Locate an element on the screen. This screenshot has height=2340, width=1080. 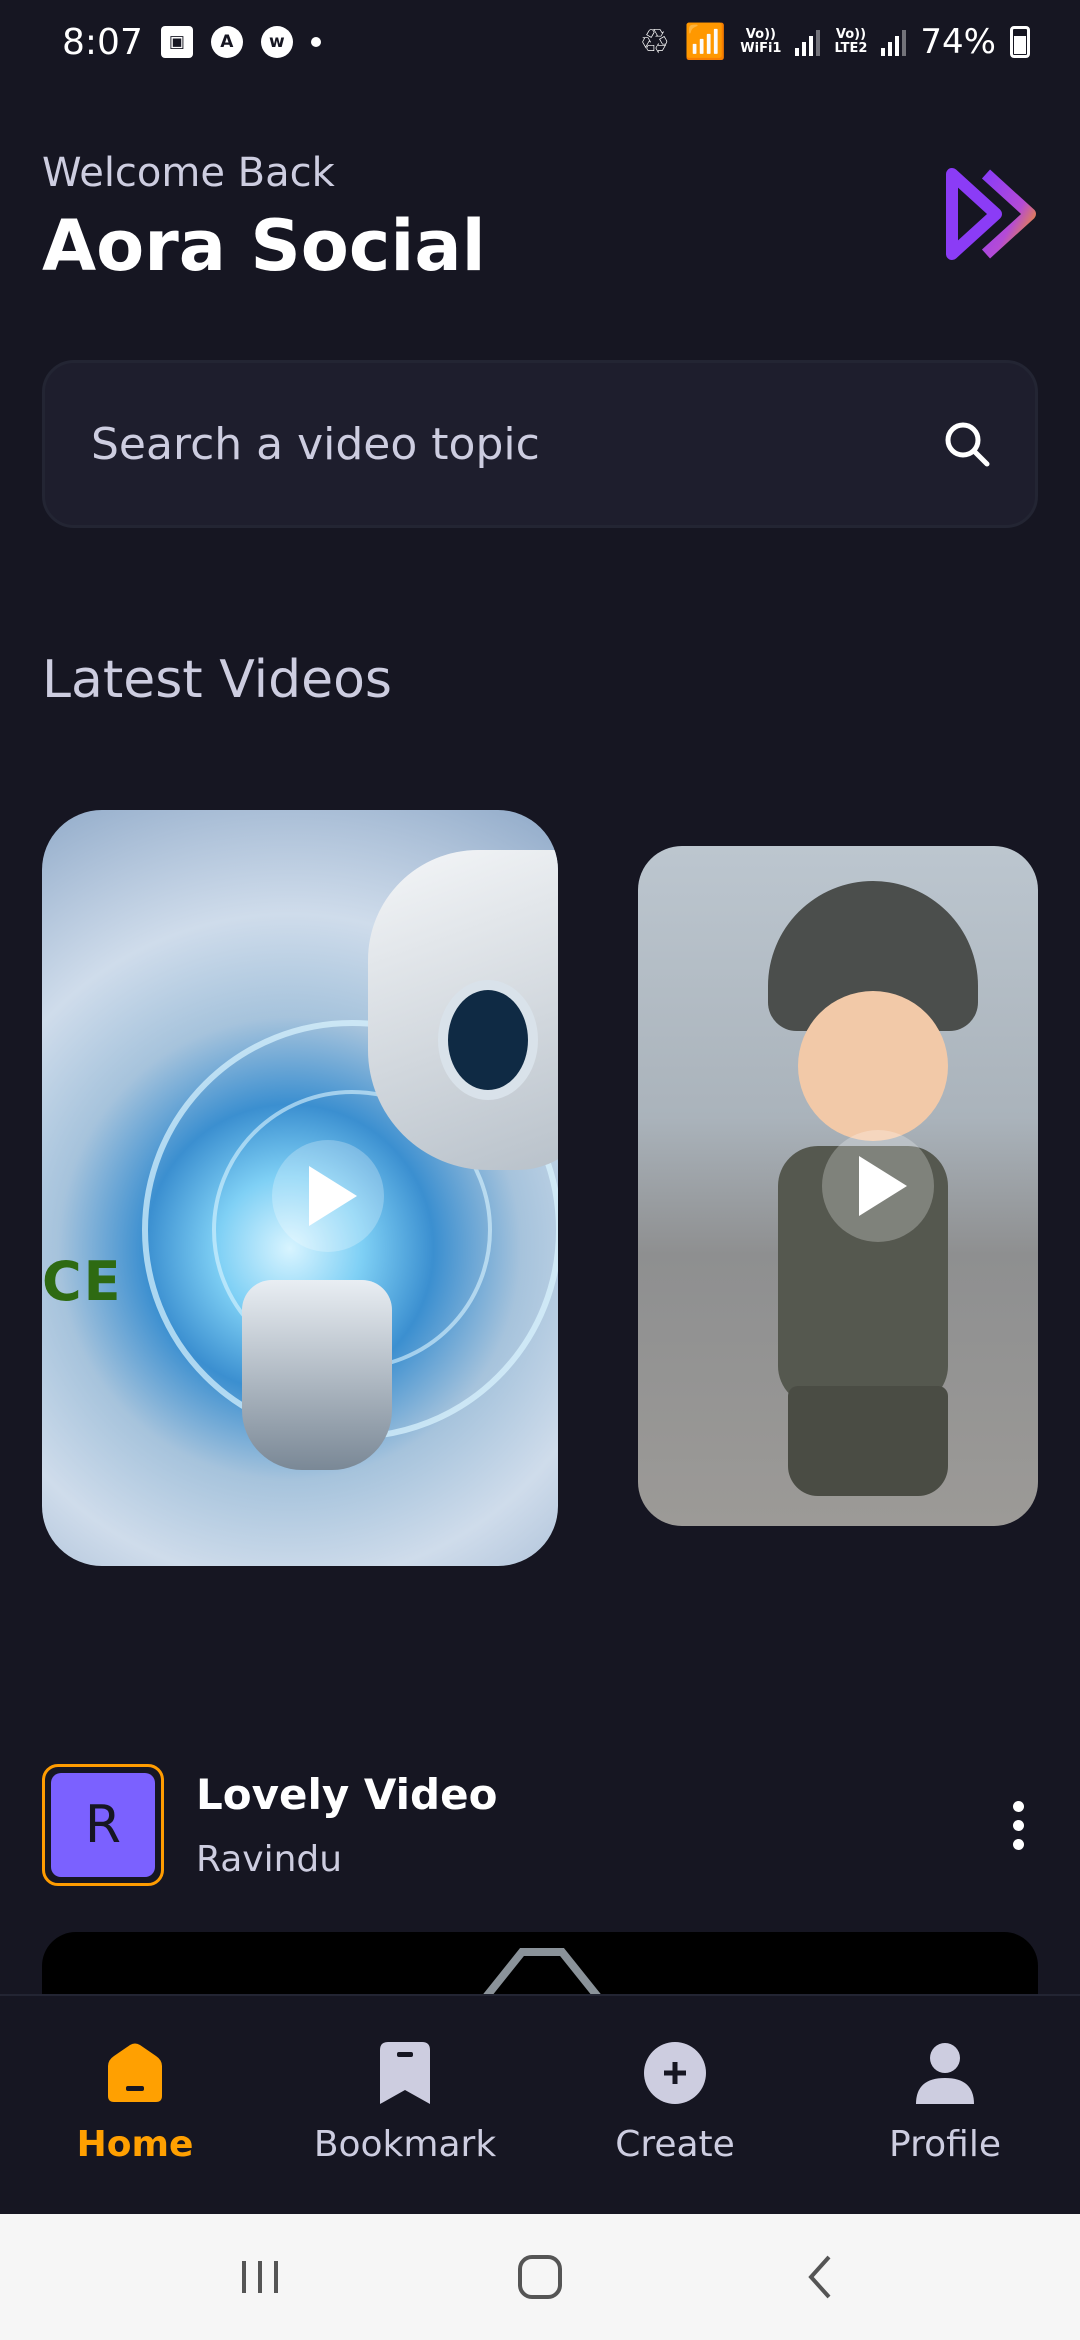
profile-icon is located at coordinates (945, 2073).